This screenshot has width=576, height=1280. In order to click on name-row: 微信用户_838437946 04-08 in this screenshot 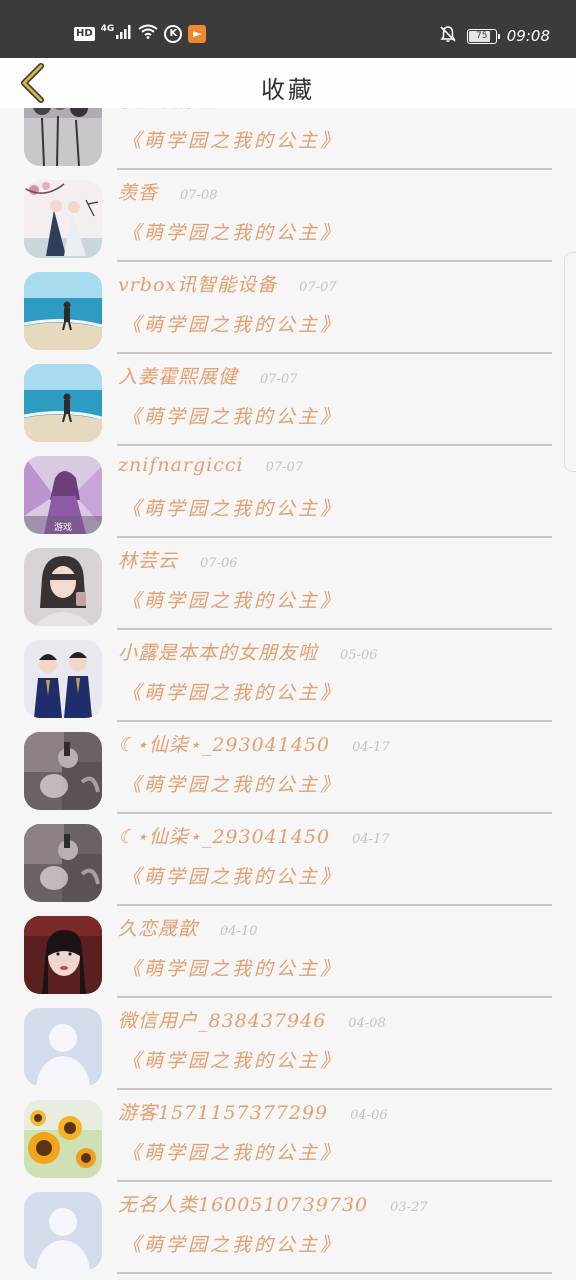, I will do `click(252, 1019)`.